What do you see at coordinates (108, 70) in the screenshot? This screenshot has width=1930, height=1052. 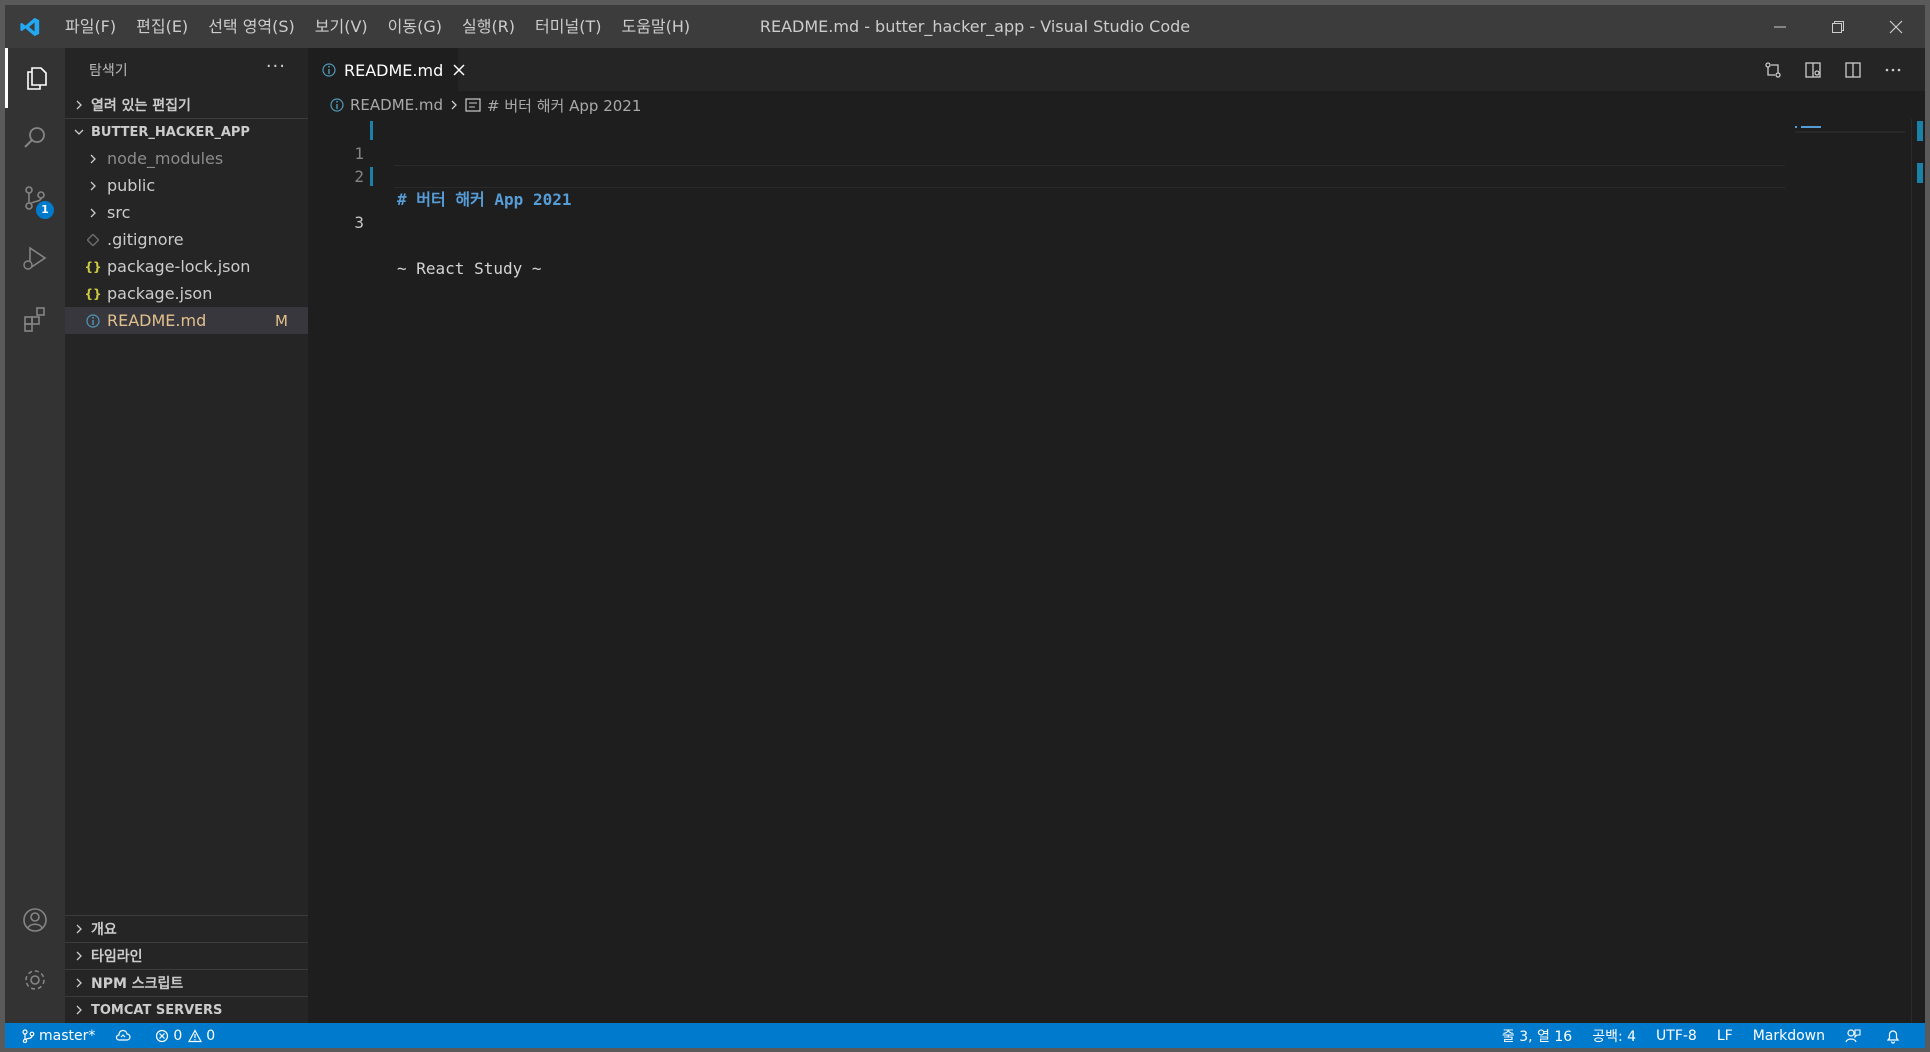 I see `sidebar-title: 탐색기` at bounding box center [108, 70].